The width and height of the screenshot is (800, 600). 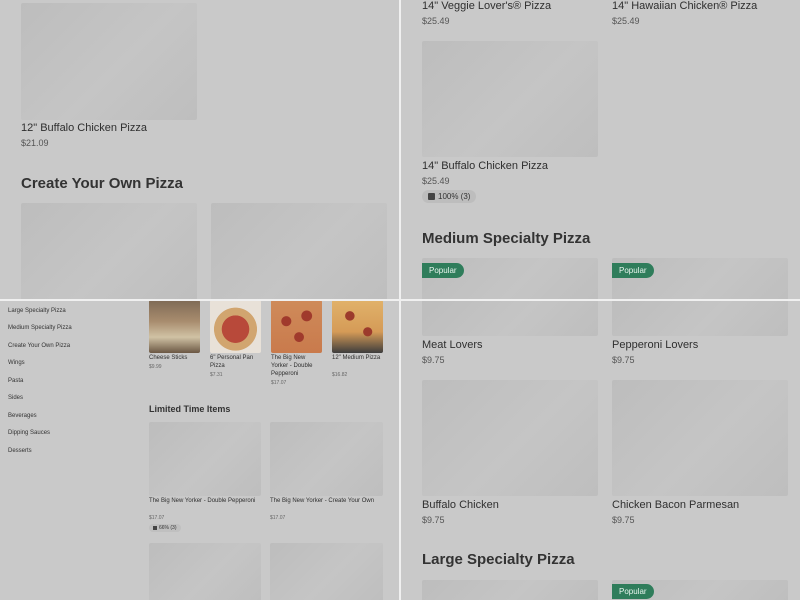 I want to click on section-title: Limited Time Items, so click(x=190, y=409).